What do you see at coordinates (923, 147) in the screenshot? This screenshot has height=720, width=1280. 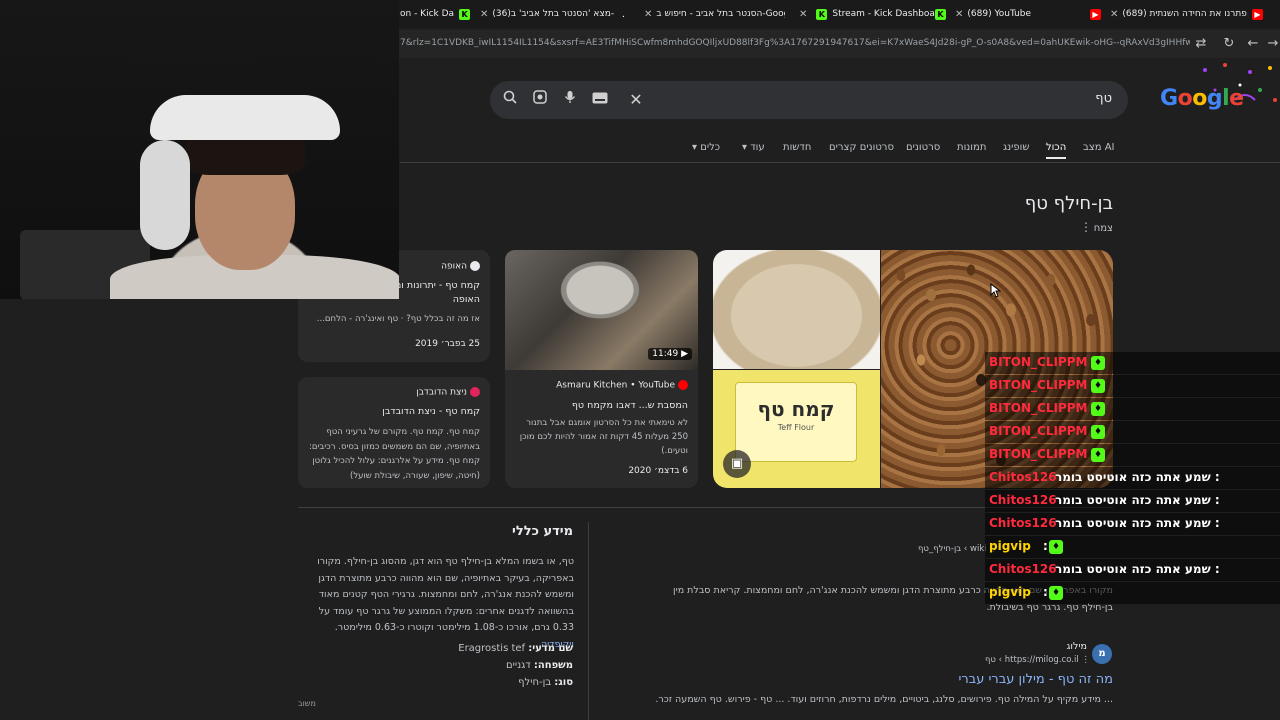 I see `tab-videos: סרטונים` at bounding box center [923, 147].